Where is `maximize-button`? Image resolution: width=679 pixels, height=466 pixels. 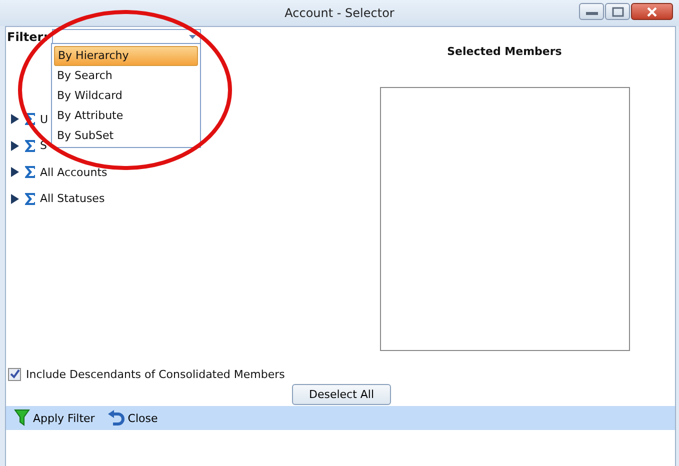 maximize-button is located at coordinates (617, 11).